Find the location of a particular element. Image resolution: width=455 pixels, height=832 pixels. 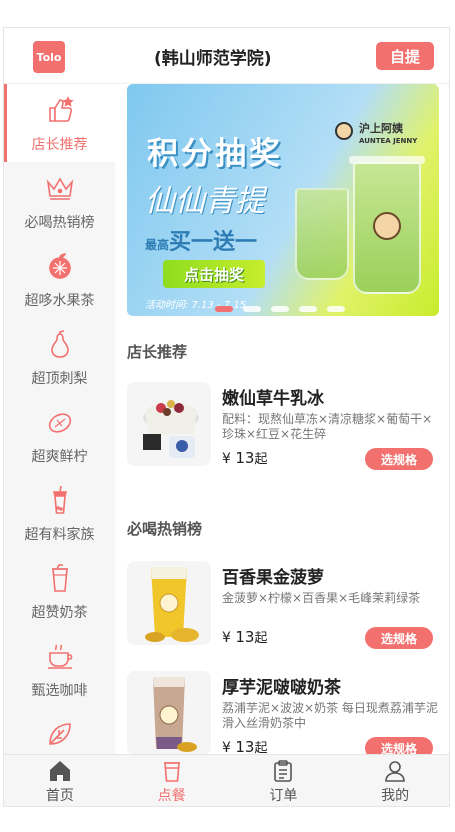

bottom-tab-bar: 首页 点餐 订单 我的 is located at coordinates (226, 780).